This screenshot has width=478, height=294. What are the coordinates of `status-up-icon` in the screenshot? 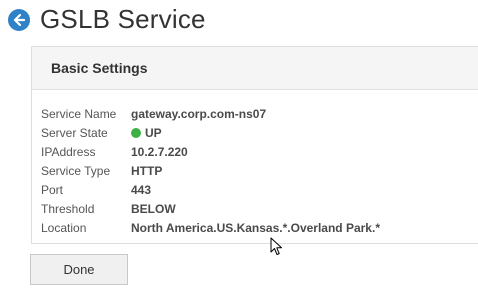 It's located at (136, 132).